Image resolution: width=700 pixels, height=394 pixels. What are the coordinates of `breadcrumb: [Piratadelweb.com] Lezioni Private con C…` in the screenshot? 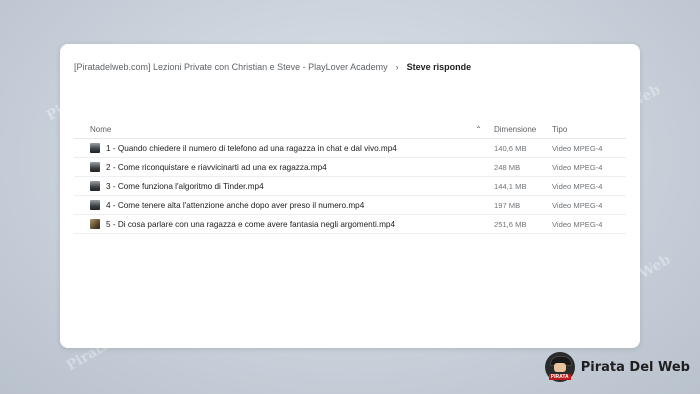 It's located at (350, 67).